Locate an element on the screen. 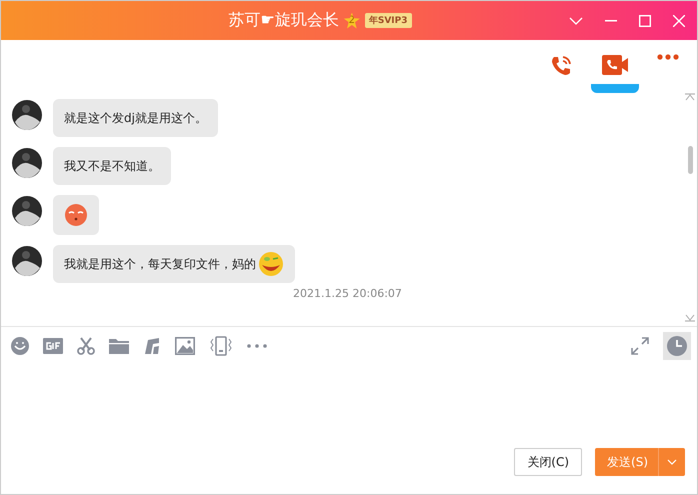 The image size is (698, 495). maximize-icon is located at coordinates (645, 20).